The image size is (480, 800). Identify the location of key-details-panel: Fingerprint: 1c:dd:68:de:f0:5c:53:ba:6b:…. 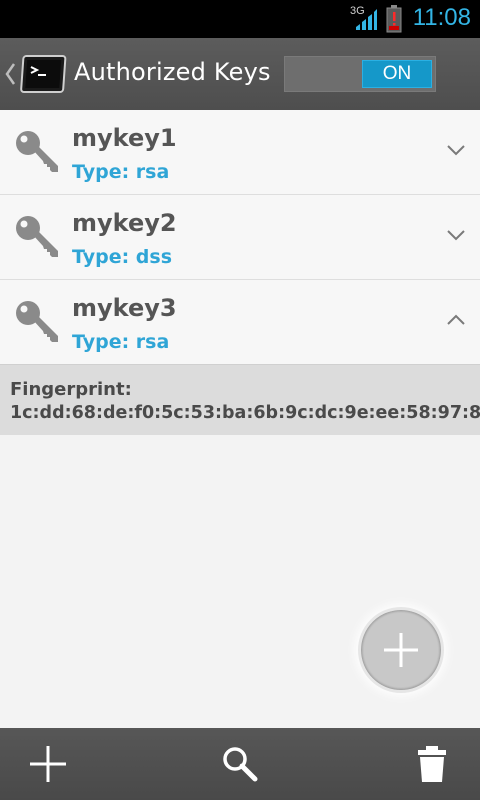
(240, 399).